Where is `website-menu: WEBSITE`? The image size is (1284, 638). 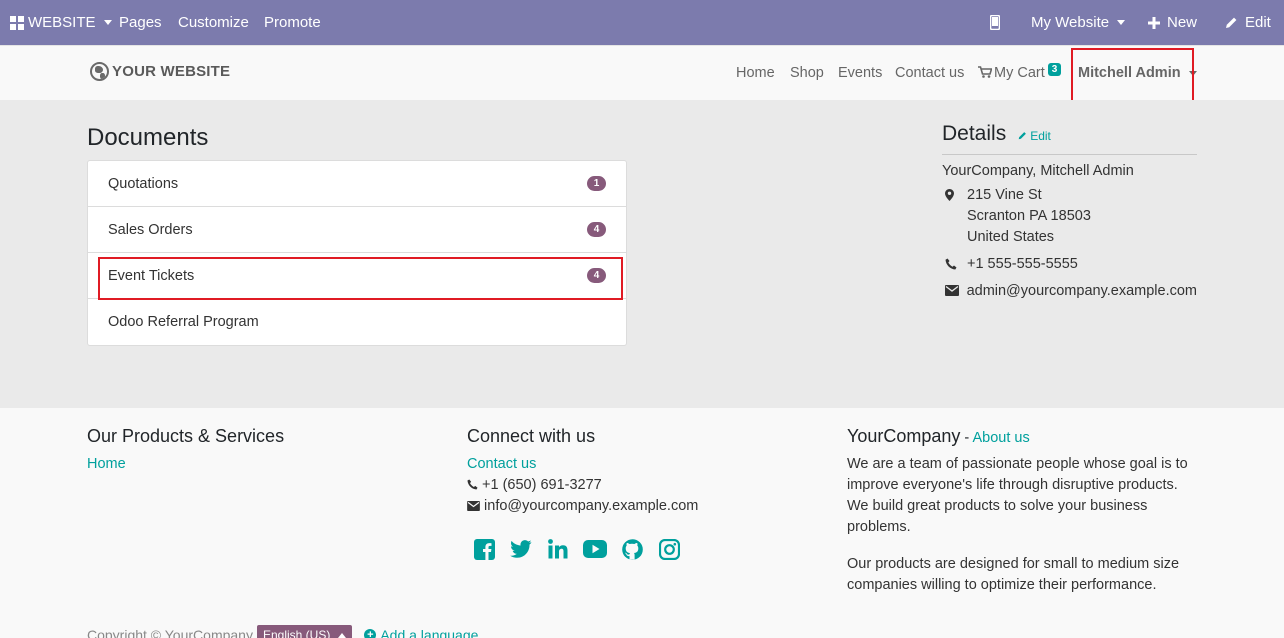 website-menu: WEBSITE is located at coordinates (61, 22).